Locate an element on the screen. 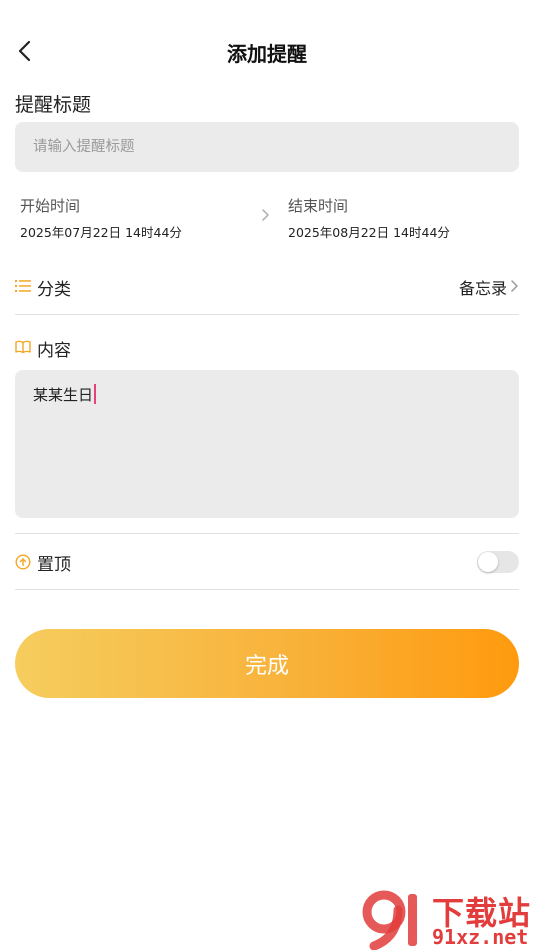 The width and height of the screenshot is (534, 950). start-time-picker: 开始时间 2025年07月22日 14时44分 is located at coordinates (101, 218).